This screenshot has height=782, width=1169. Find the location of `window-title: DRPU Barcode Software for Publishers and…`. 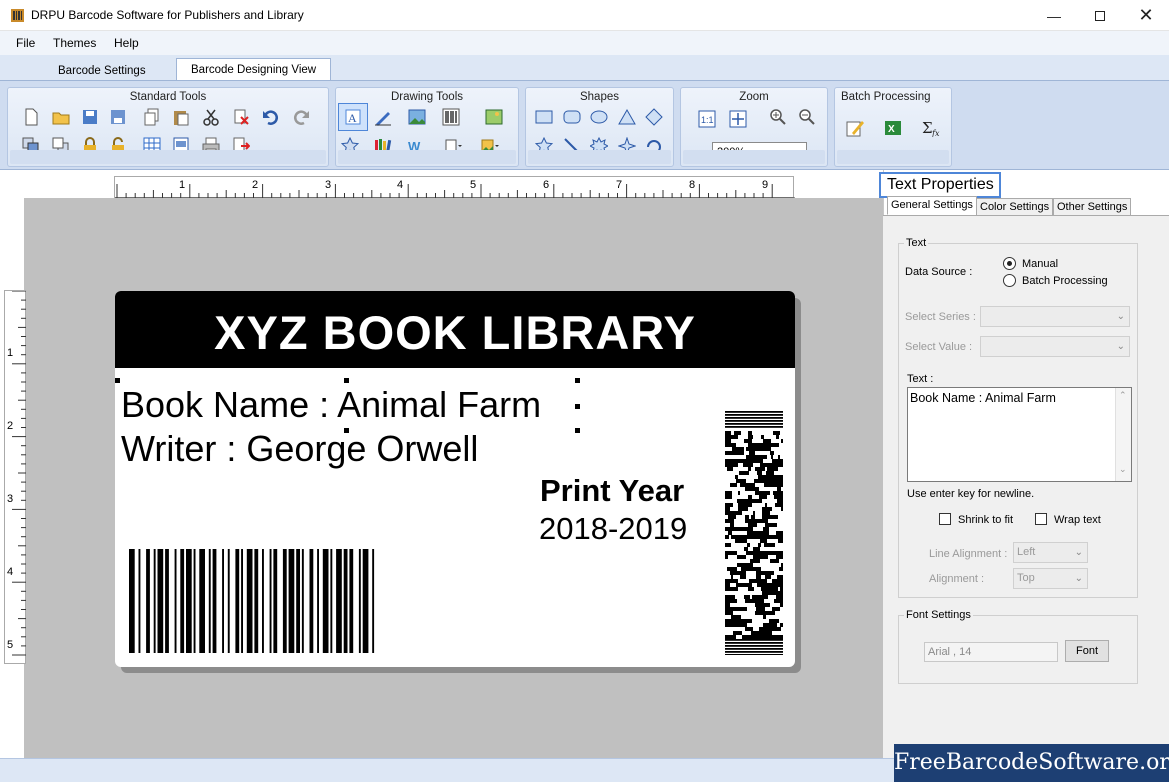

window-title: DRPU Barcode Software for Publishers and… is located at coordinates (167, 15).